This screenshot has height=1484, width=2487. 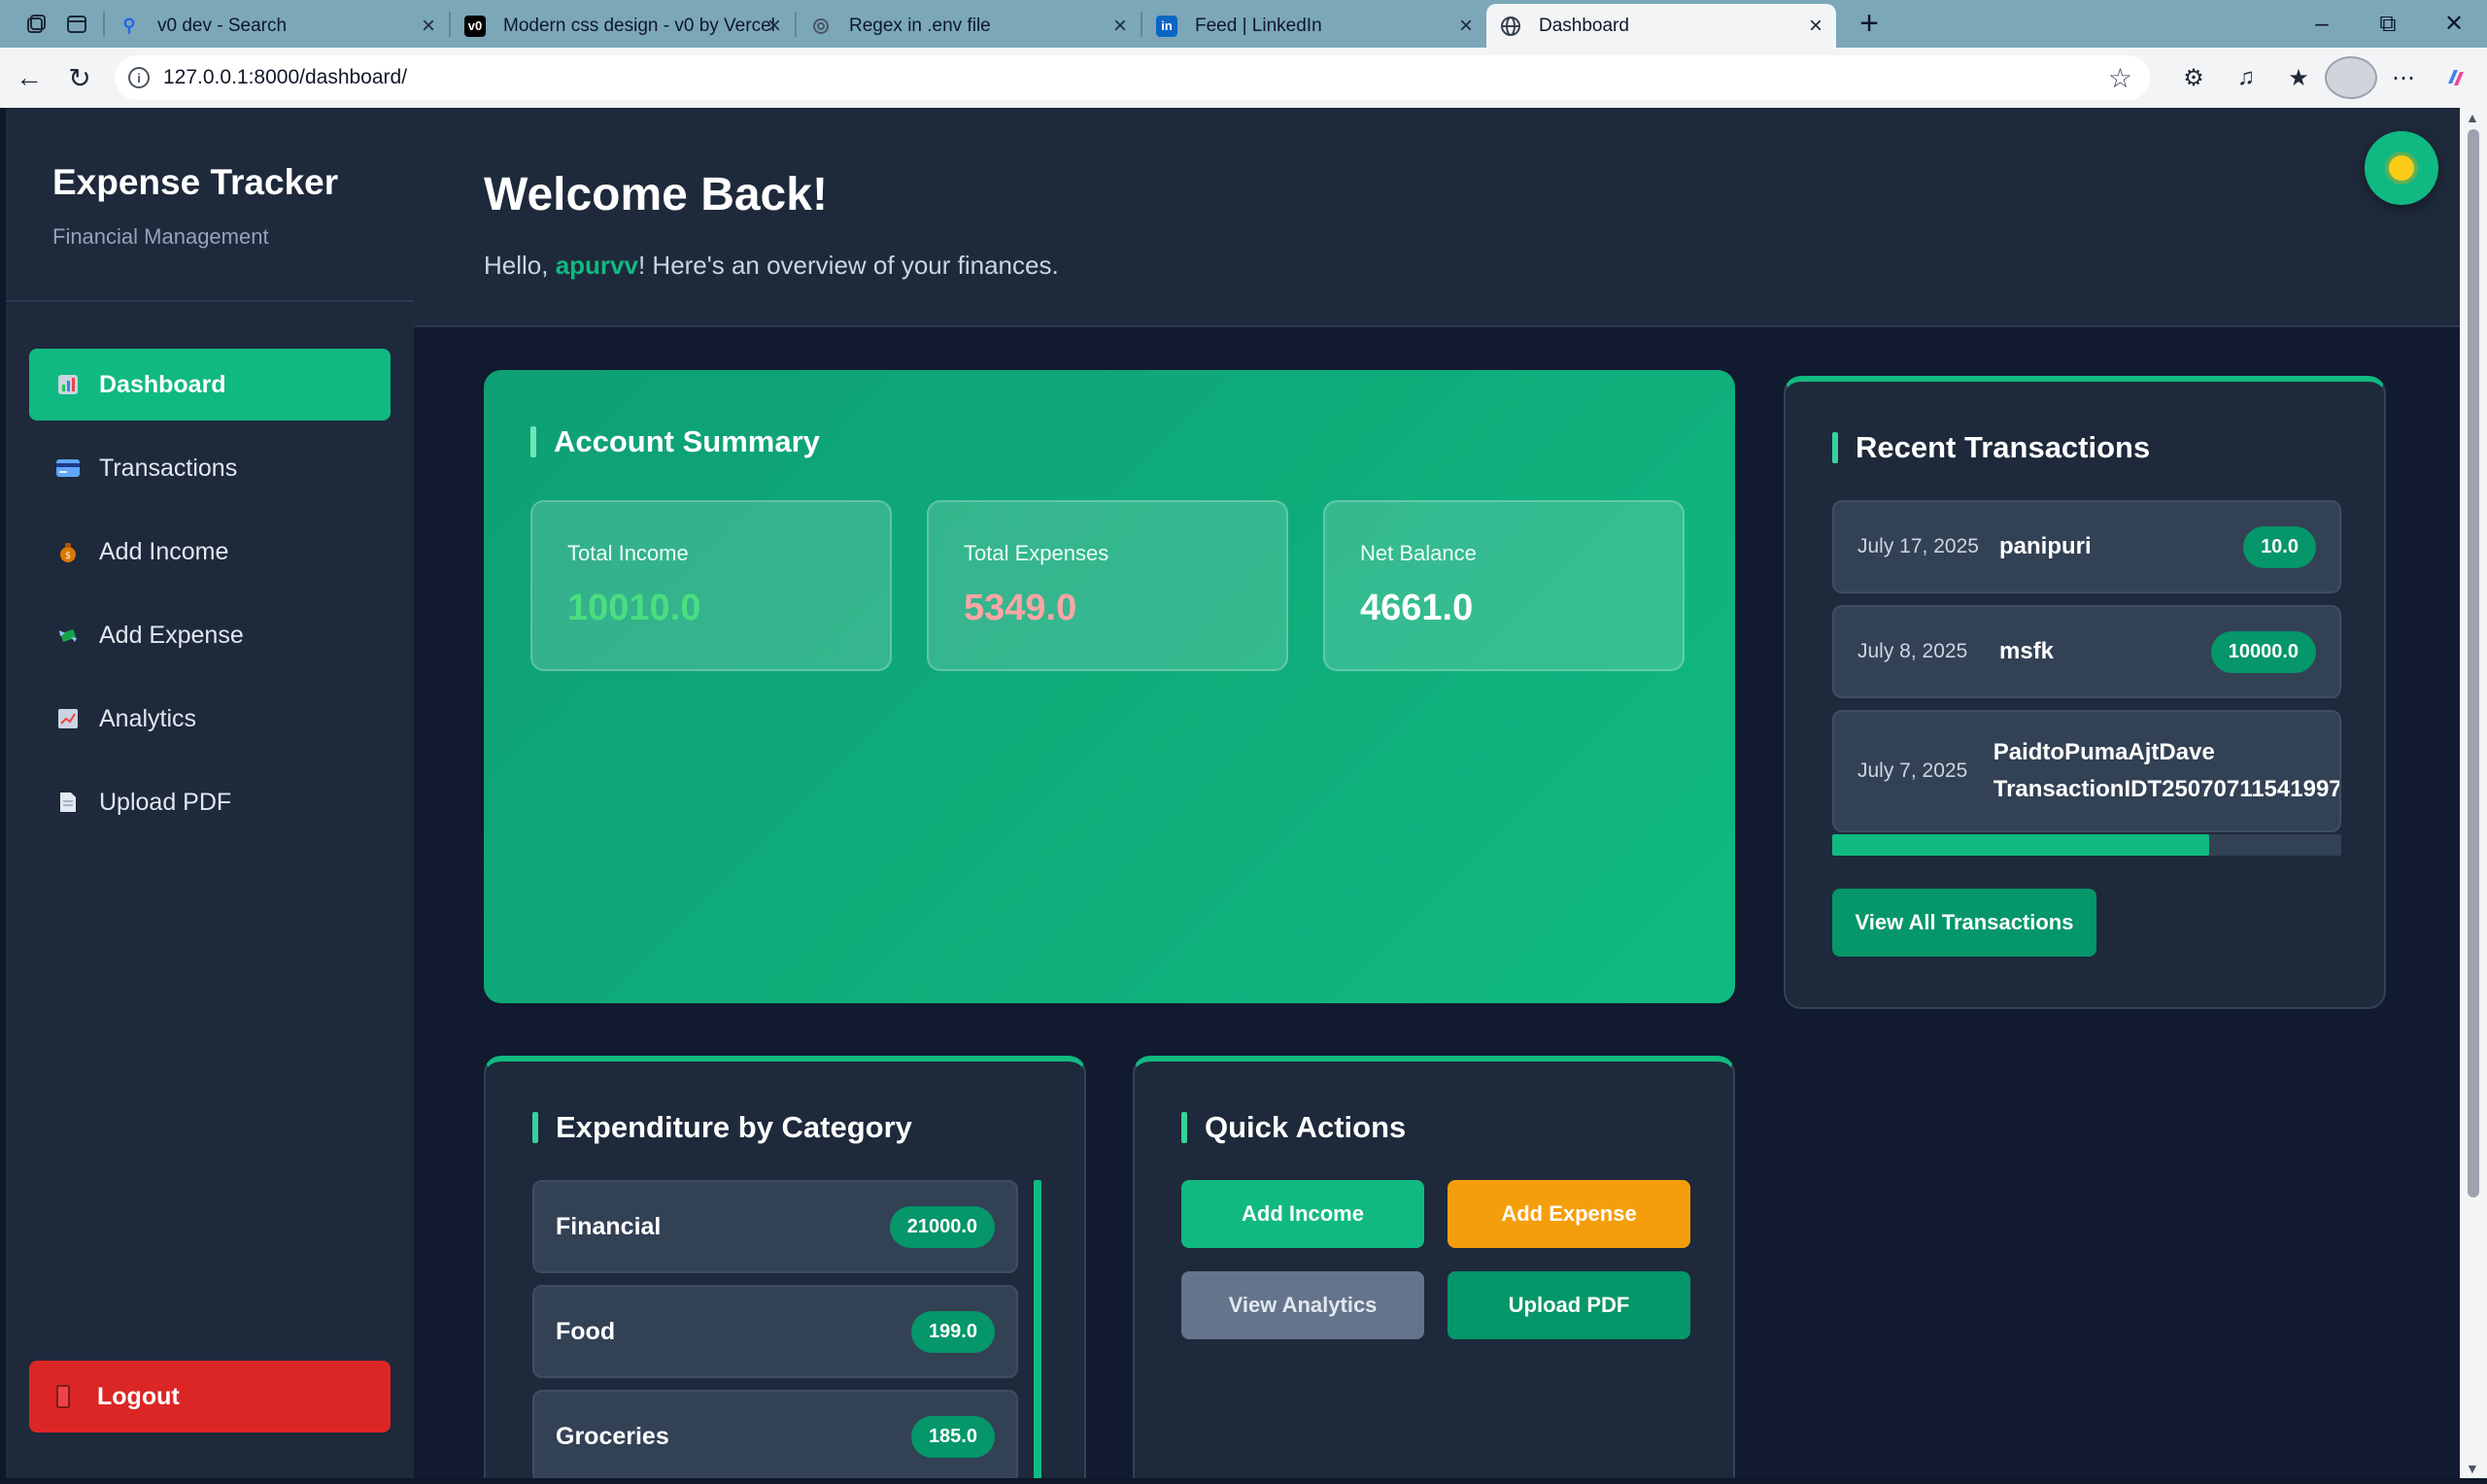 I want to click on theme-toggle-button, so click(x=2401, y=168).